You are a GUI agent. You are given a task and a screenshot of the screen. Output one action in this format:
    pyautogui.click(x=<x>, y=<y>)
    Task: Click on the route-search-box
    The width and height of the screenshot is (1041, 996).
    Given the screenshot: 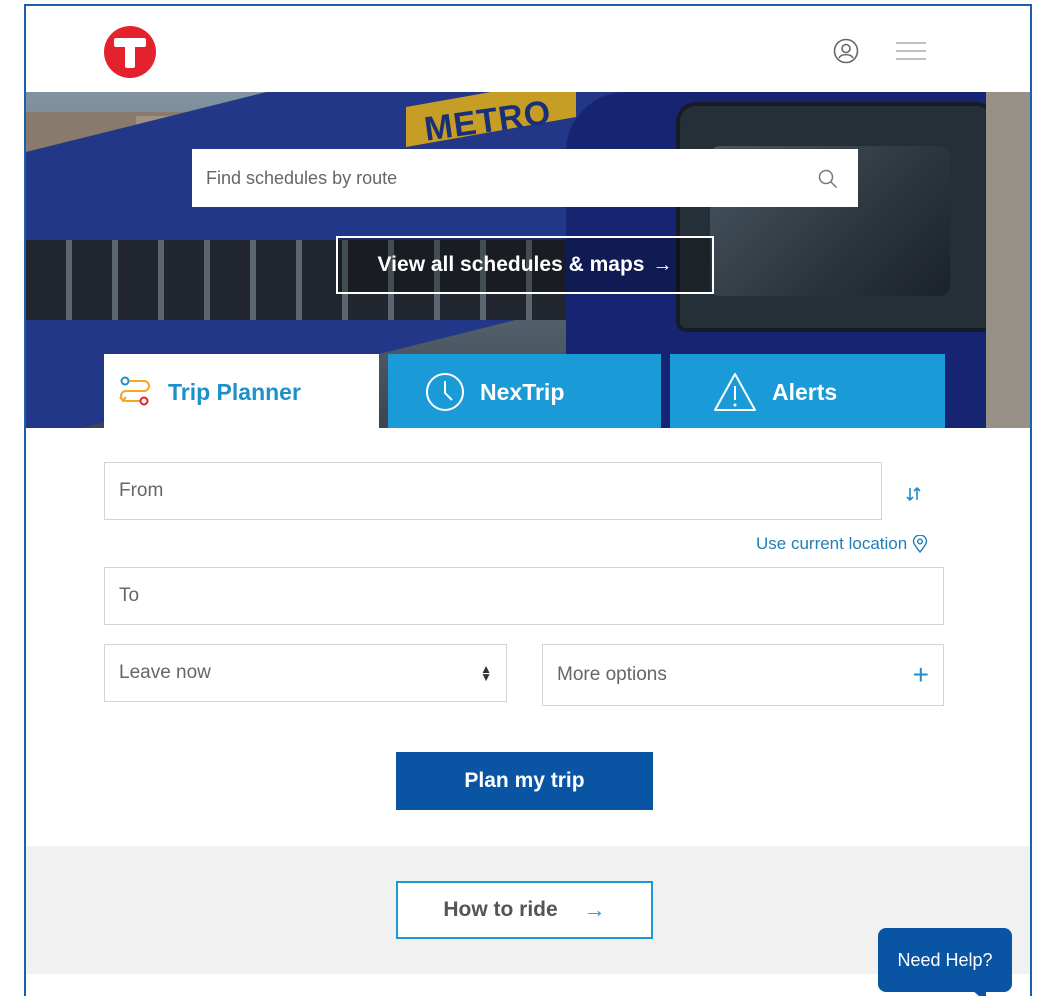 What is the action you would take?
    pyautogui.click(x=525, y=178)
    